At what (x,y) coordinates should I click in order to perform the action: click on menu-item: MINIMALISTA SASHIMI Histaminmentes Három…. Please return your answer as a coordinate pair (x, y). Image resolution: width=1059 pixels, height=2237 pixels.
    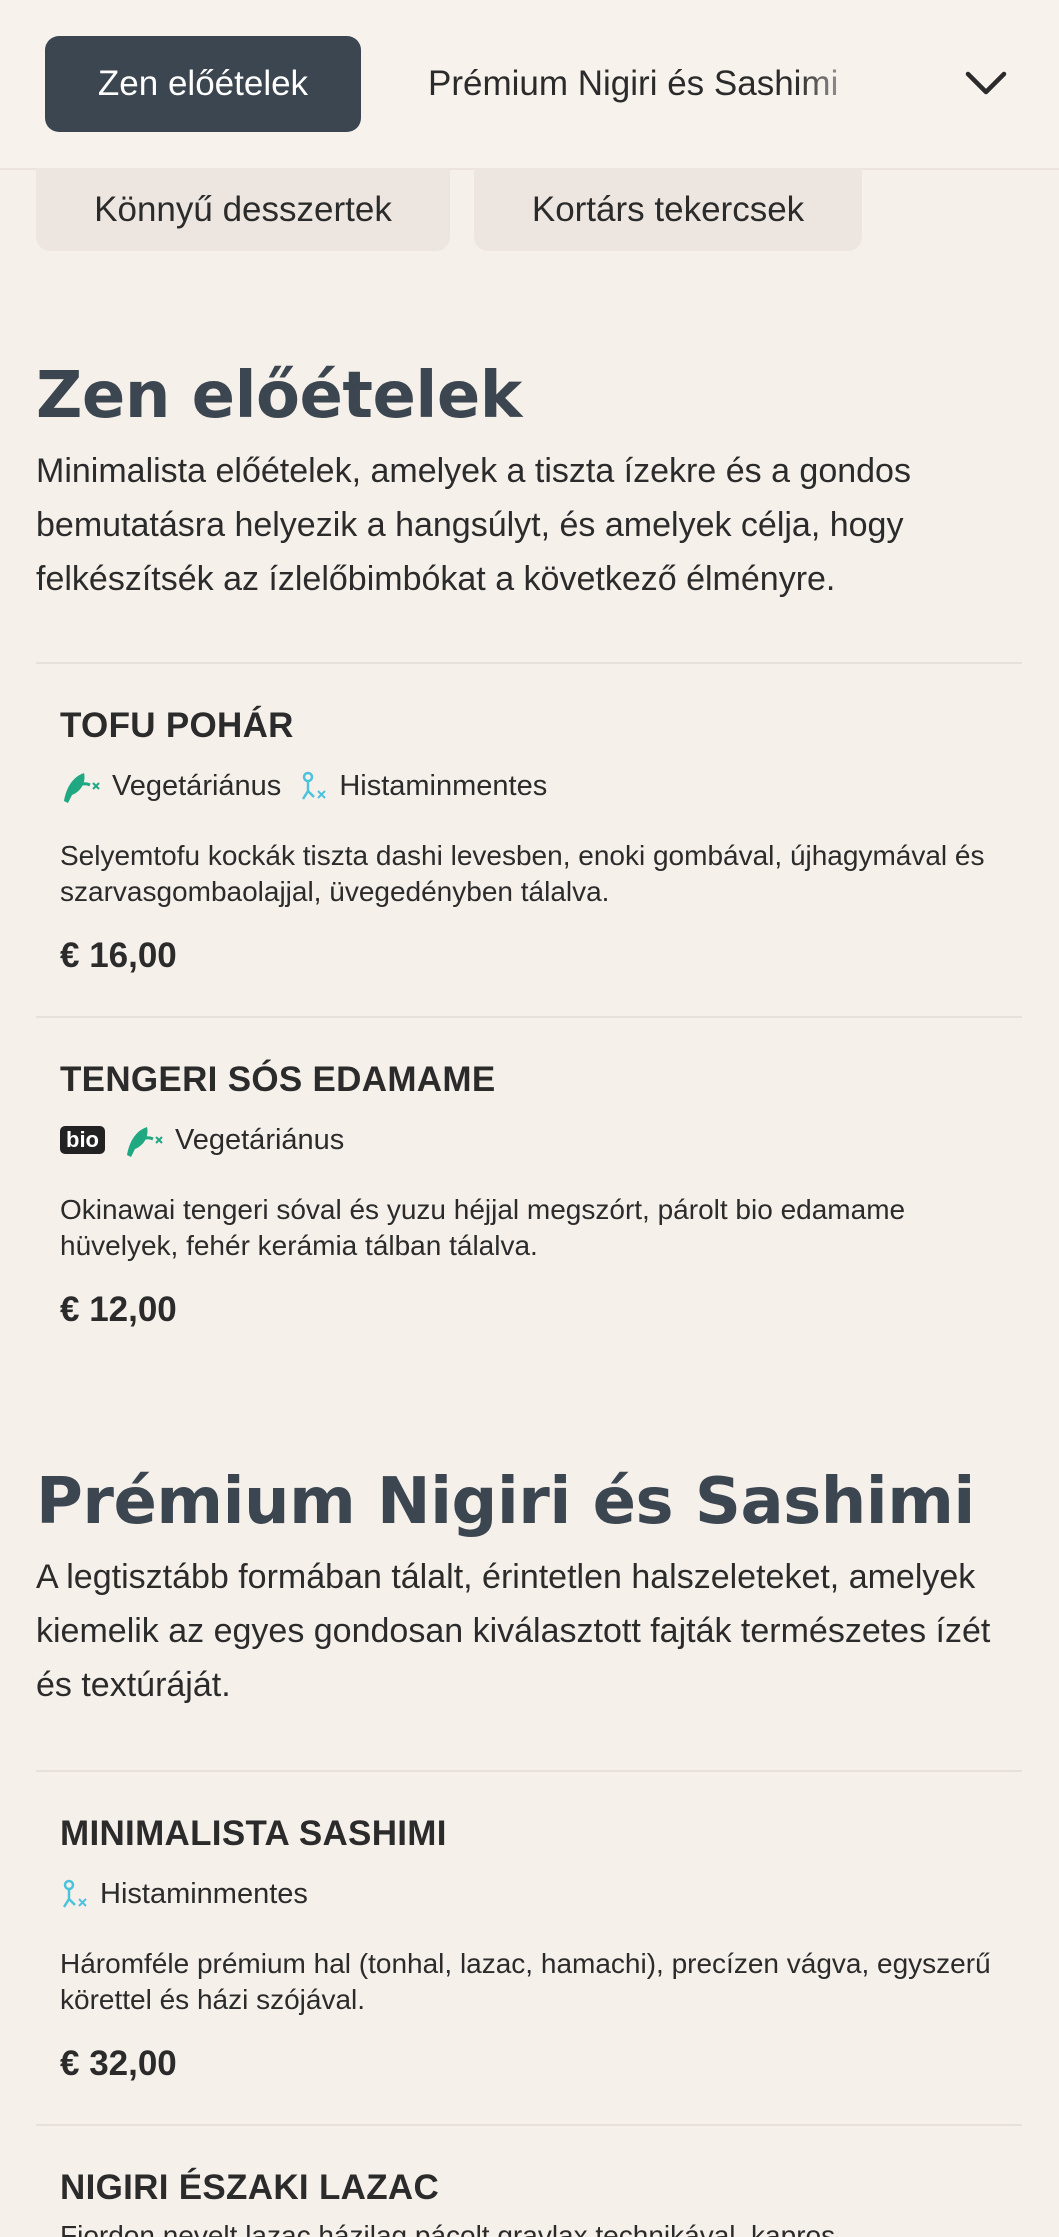
    Looking at the image, I should click on (529, 1948).